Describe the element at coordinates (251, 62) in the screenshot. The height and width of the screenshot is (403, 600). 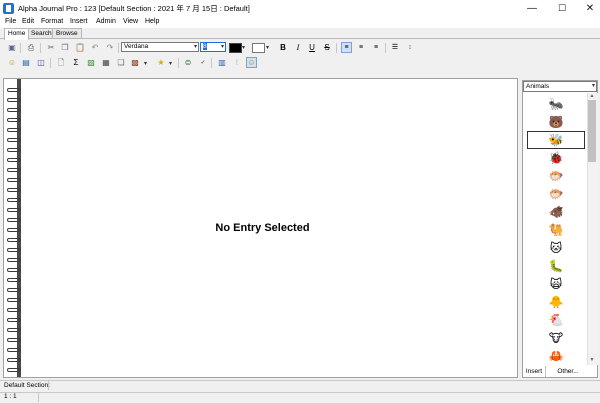
I see `emoji-panel-toggle-icon: ☺` at that location.